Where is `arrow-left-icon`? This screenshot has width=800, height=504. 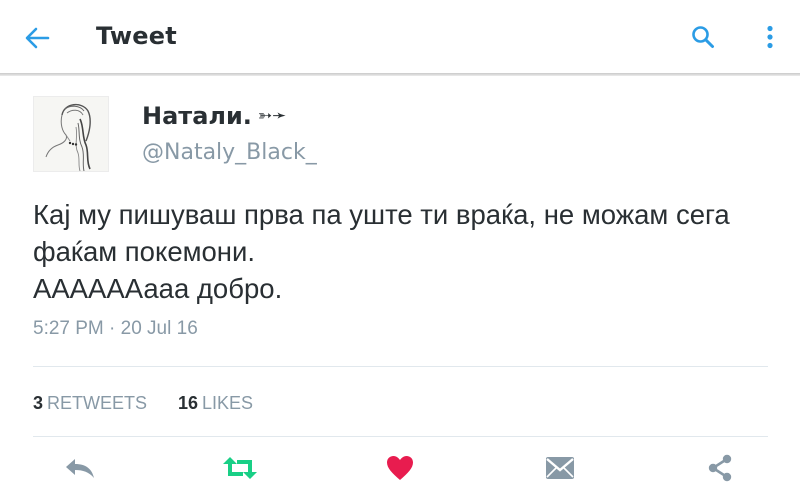
arrow-left-icon is located at coordinates (37, 38).